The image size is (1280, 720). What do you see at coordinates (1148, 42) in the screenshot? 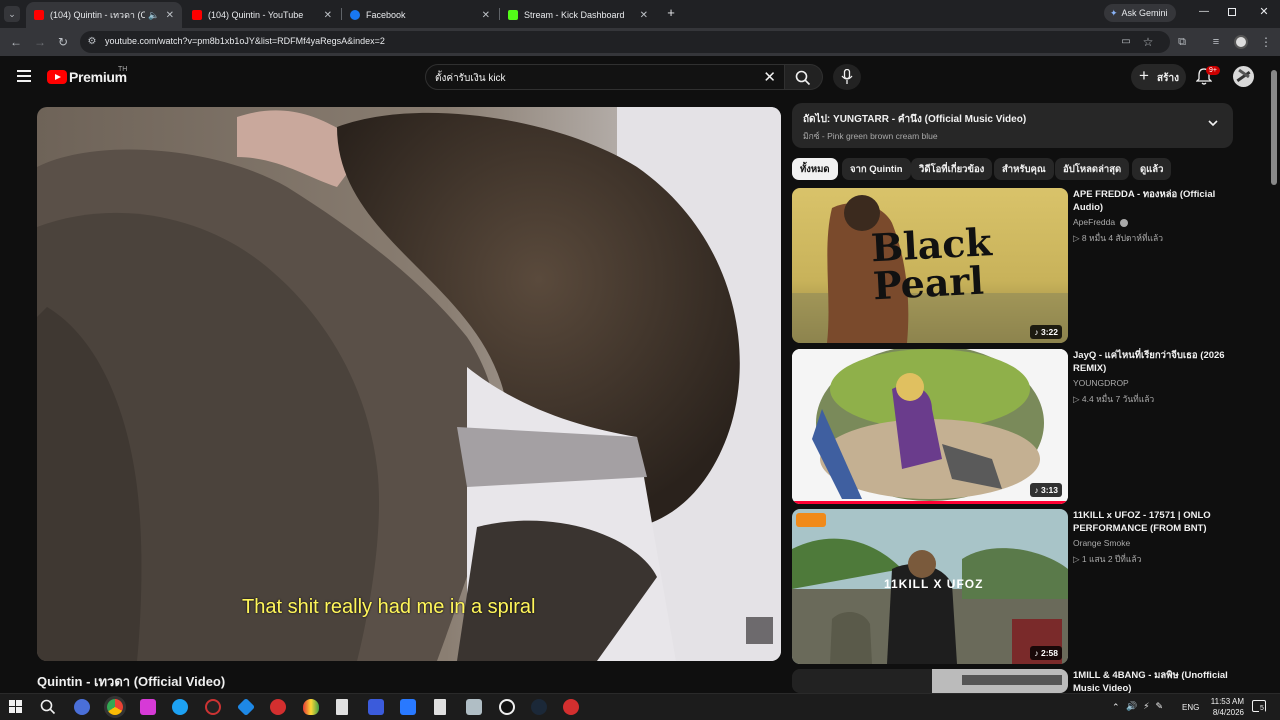
I see `bookmark-star-icon: ☆` at bounding box center [1148, 42].